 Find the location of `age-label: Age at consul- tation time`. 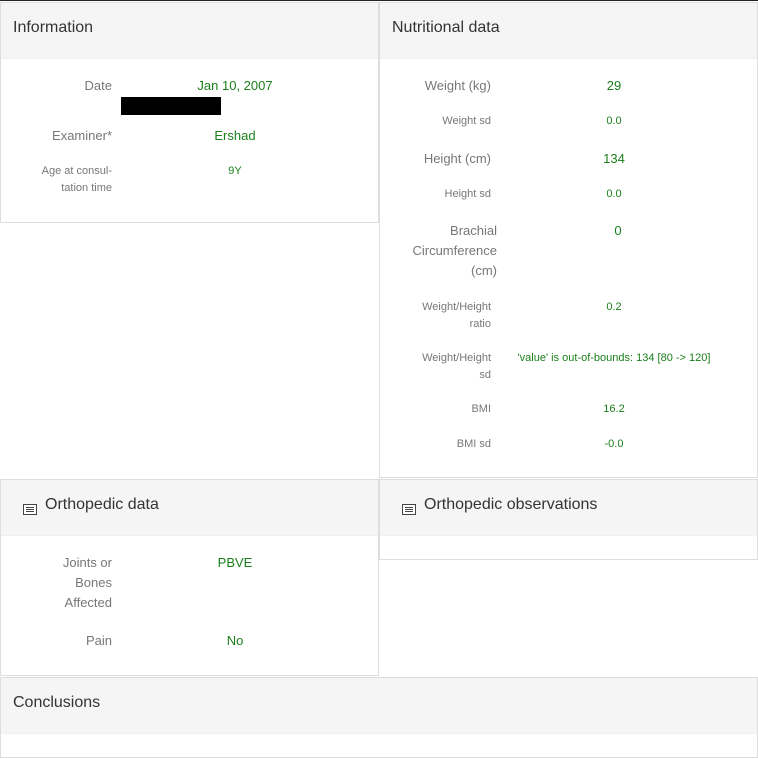

age-label: Age at consul- tation time is located at coordinates (56, 180).